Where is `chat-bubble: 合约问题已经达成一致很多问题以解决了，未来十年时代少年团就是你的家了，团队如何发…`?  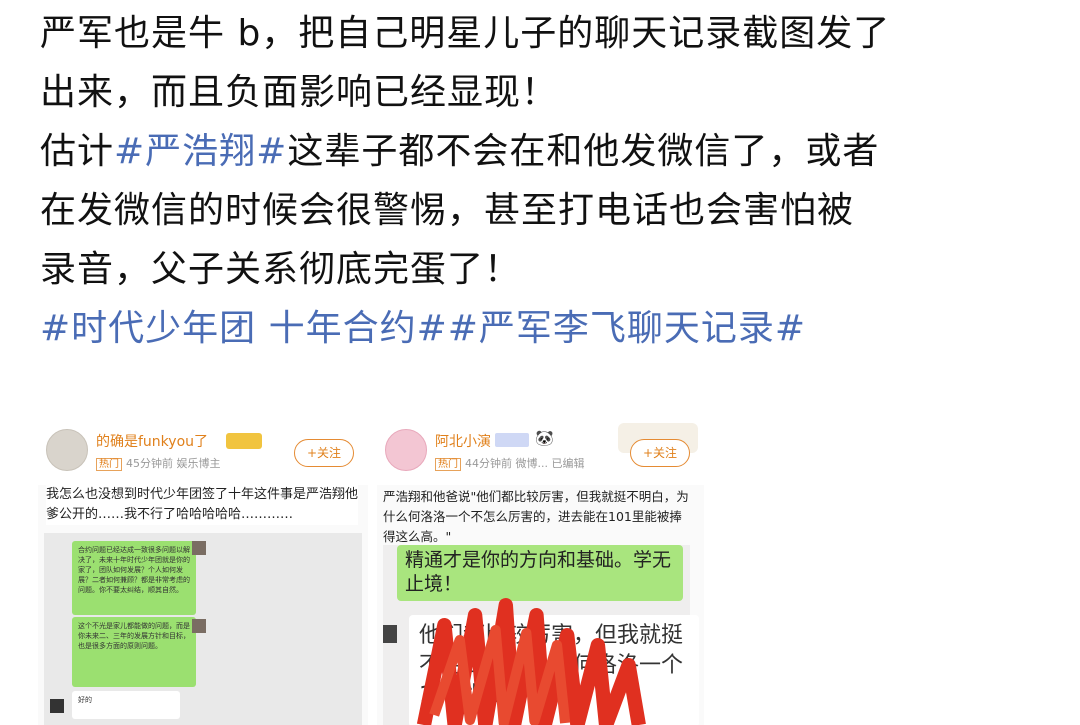 chat-bubble: 合约问题已经达成一致很多问题以解决了，未来十年时代少年团就是你的家了，团队如何发… is located at coordinates (134, 578).